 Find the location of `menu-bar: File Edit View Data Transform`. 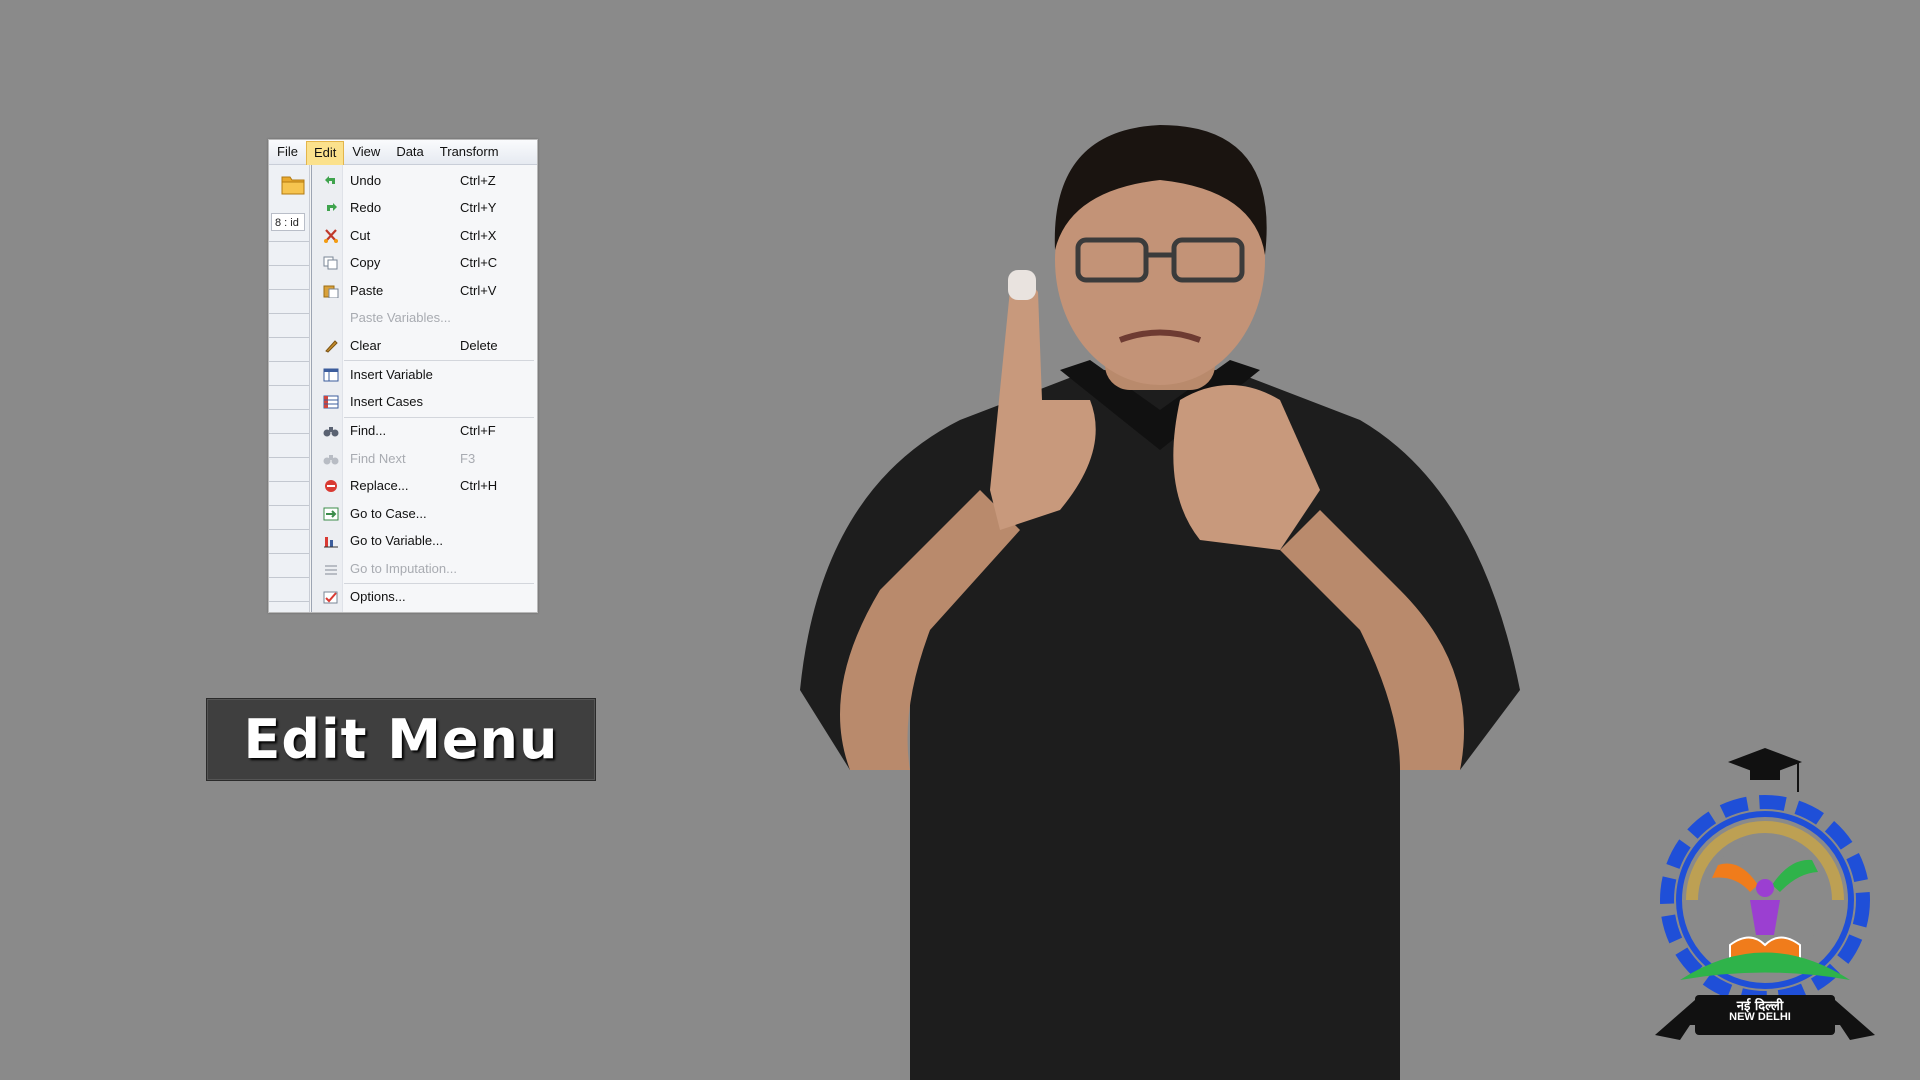

menu-bar: File Edit View Data Transform is located at coordinates (403, 152).